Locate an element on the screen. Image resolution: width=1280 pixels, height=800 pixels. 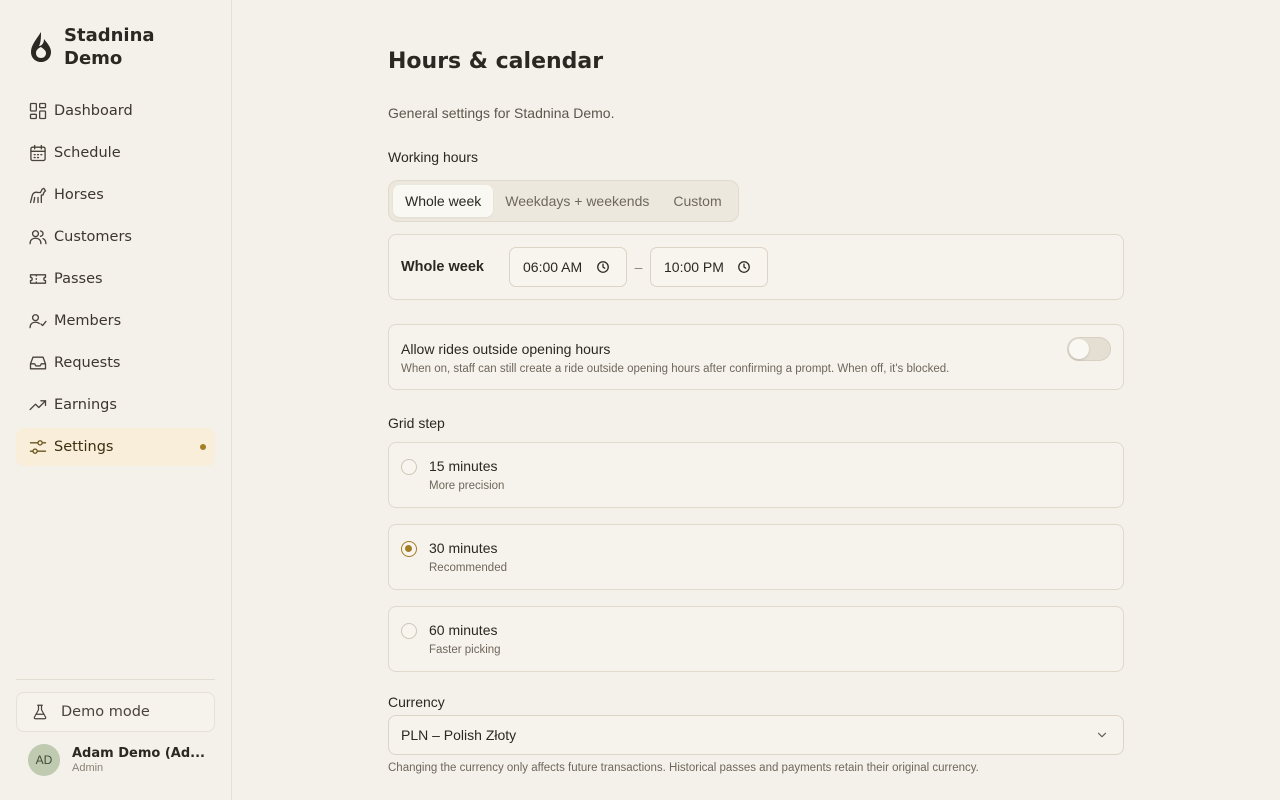
trending-up-icon is located at coordinates (38, 405).